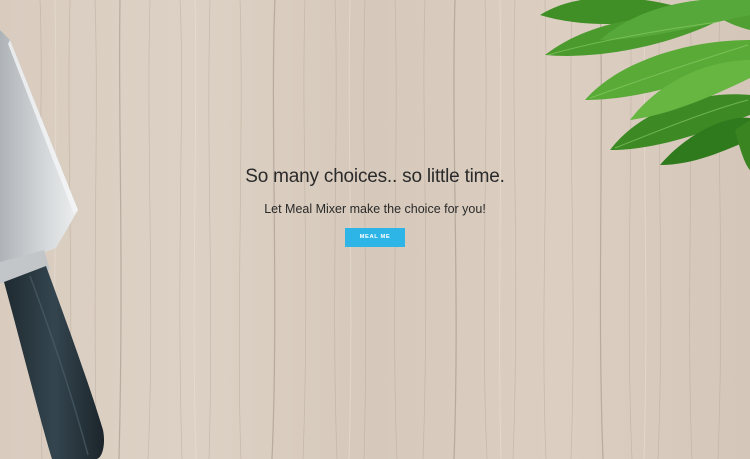 The width and height of the screenshot is (750, 459). I want to click on meal-me-button: MEAL ME, so click(375, 237).